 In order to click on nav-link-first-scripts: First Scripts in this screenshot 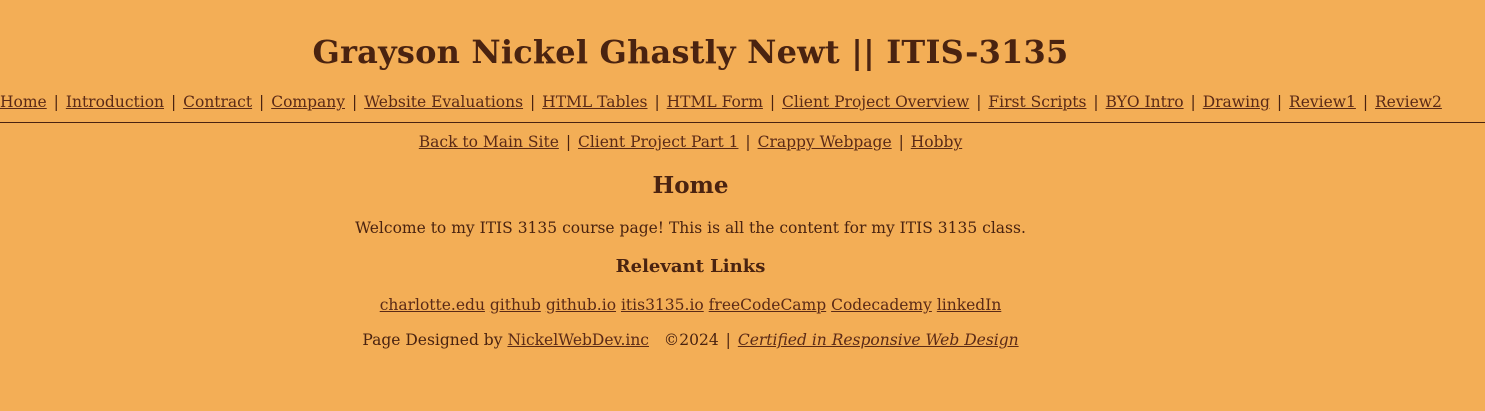, I will do `click(1037, 102)`.